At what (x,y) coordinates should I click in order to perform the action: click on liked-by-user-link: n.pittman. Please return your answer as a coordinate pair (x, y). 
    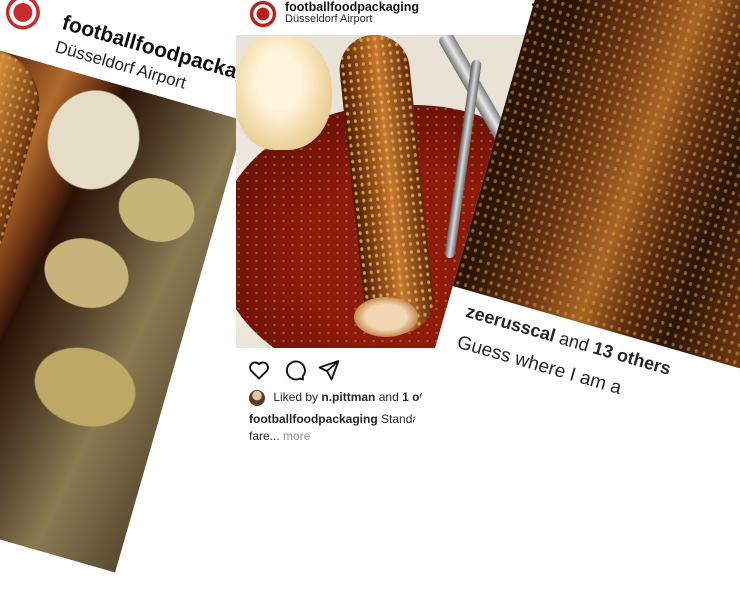
    Looking at the image, I should click on (348, 397).